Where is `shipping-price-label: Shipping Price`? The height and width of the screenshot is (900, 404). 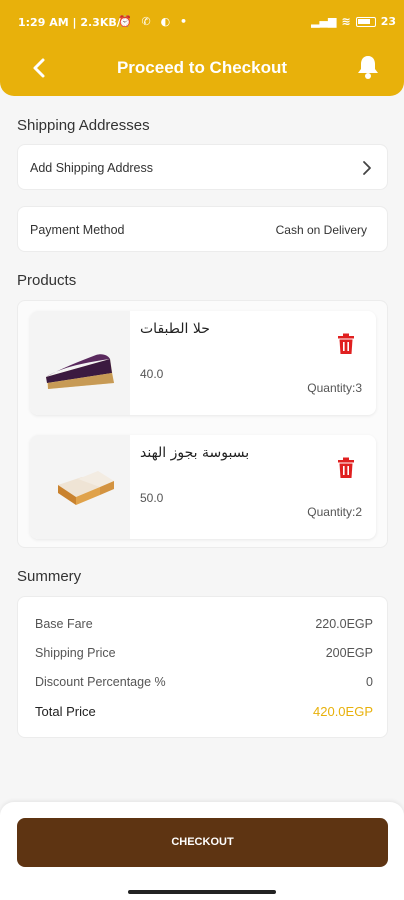
shipping-price-label: Shipping Price is located at coordinates (75, 653).